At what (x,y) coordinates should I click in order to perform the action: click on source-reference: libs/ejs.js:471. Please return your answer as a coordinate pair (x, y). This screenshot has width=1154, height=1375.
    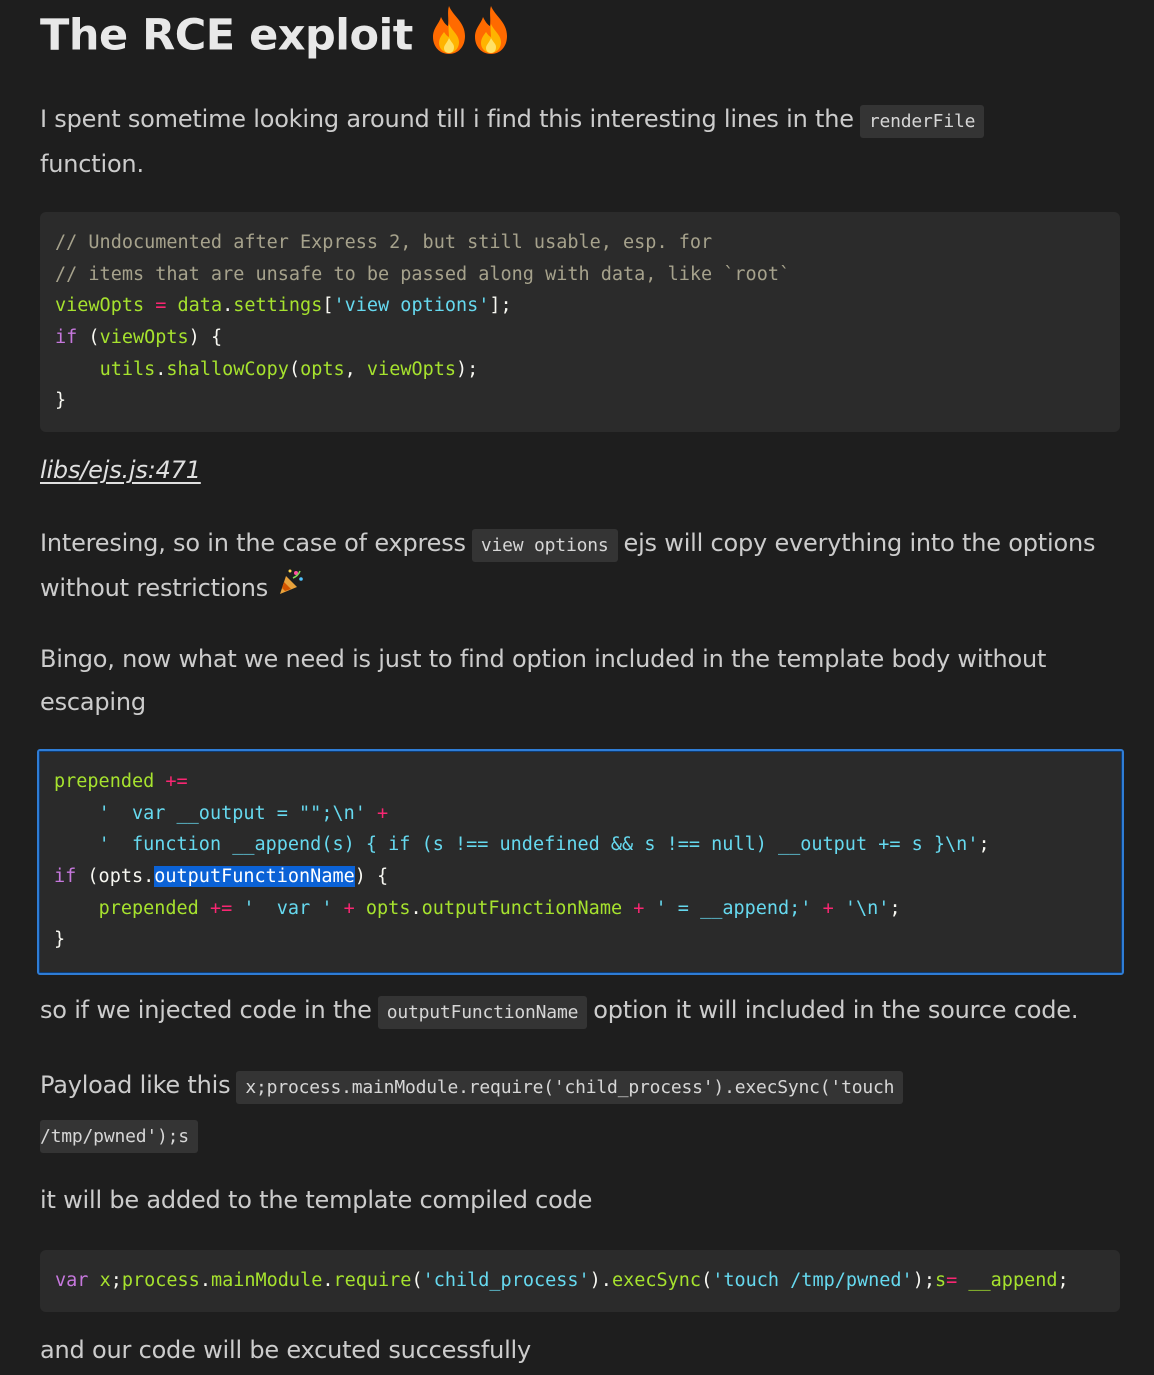
    Looking at the image, I should click on (582, 470).